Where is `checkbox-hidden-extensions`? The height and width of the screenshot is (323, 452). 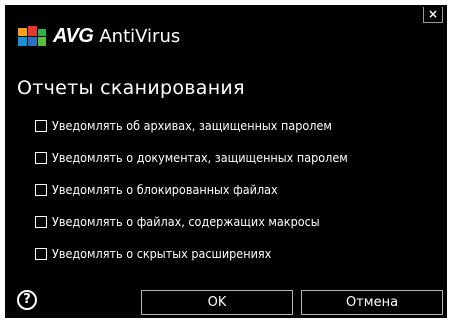
checkbox-hidden-extensions is located at coordinates (41, 253).